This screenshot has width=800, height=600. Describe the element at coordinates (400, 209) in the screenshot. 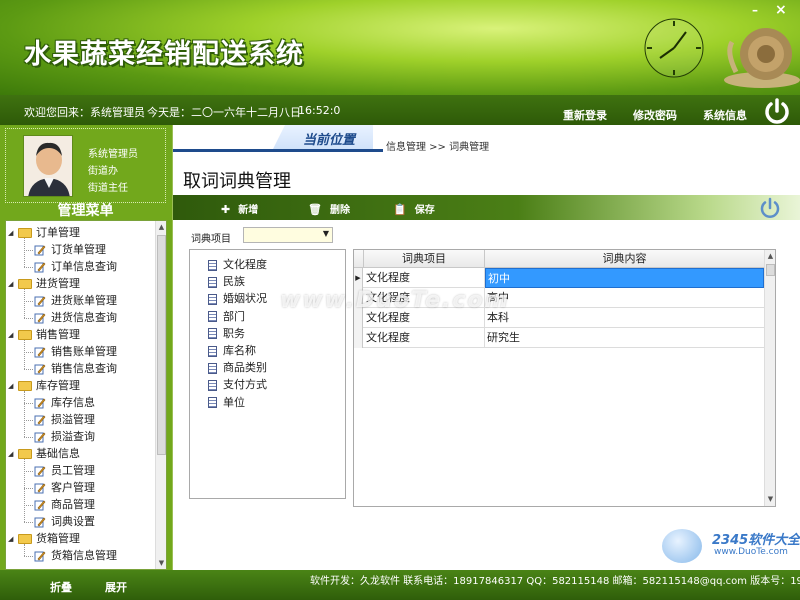

I see `clipboard-icon: 📋` at that location.